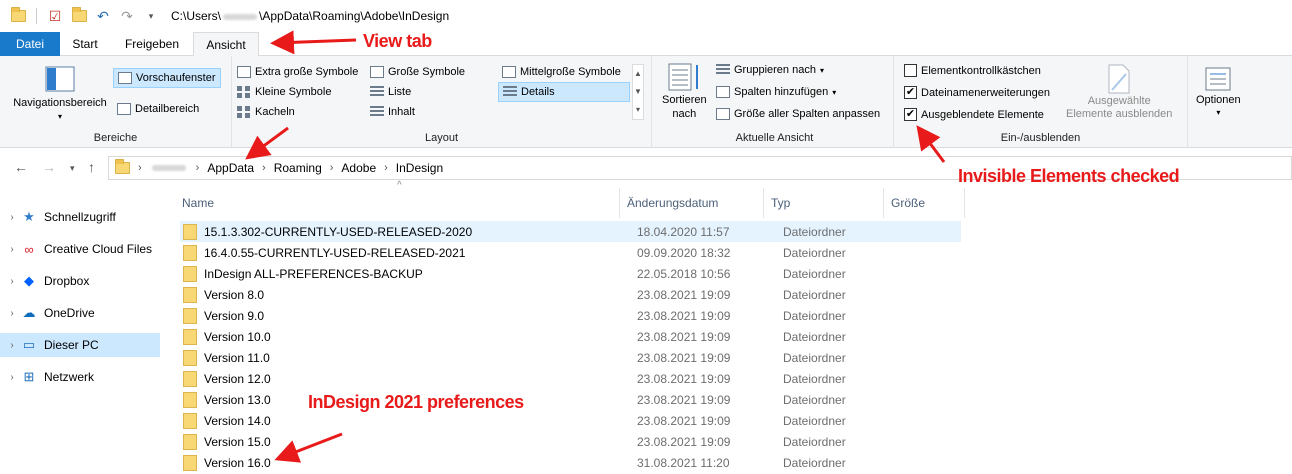  I want to click on table-row: Version 11.0 23.08.2021 19:09 Dateiordner, so click(570, 357).